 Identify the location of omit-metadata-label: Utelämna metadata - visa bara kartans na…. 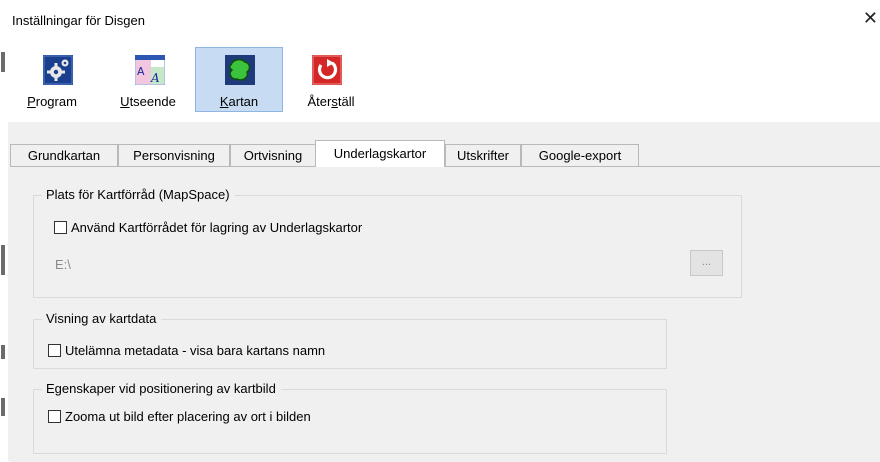
(195, 350).